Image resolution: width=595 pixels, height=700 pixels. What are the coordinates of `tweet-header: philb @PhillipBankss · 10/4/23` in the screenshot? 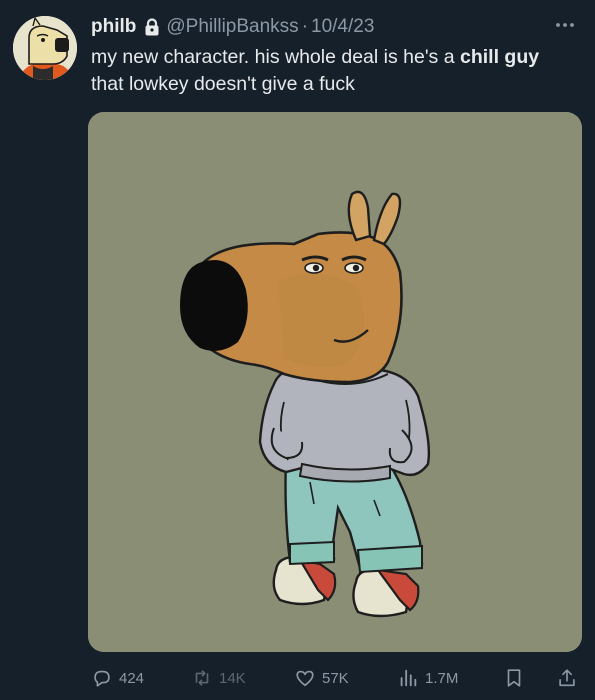 It's located at (323, 27).